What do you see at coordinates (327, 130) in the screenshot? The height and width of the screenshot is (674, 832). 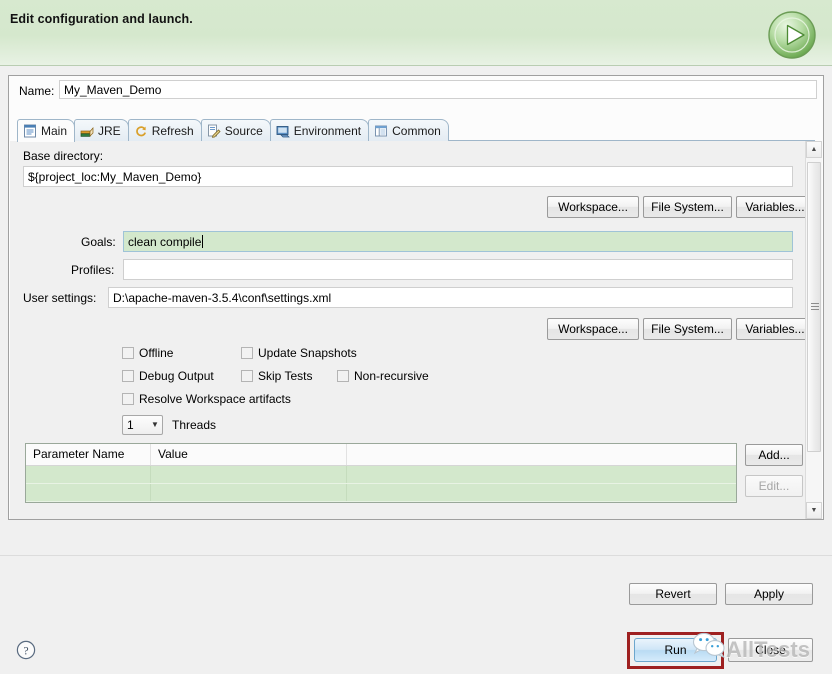 I see `tab-environment-label: Environment` at bounding box center [327, 130].